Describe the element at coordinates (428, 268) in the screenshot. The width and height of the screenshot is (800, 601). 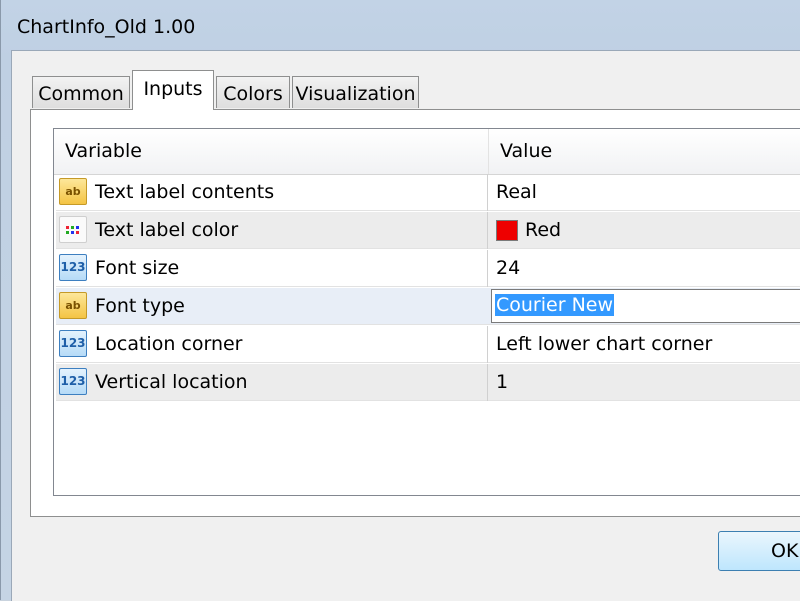
I see `table-row: 123 Font size 24` at that location.